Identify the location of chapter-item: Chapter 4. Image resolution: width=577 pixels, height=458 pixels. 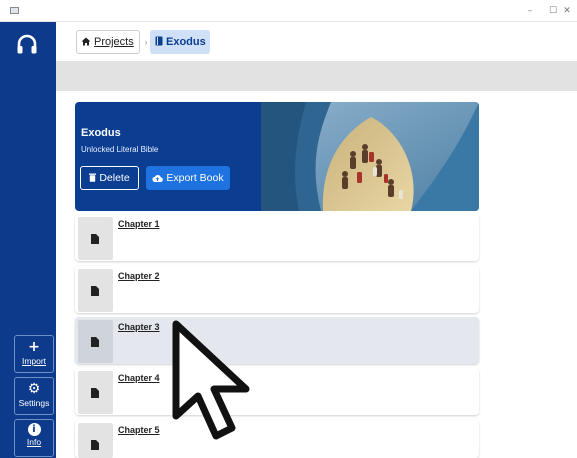
(277, 391).